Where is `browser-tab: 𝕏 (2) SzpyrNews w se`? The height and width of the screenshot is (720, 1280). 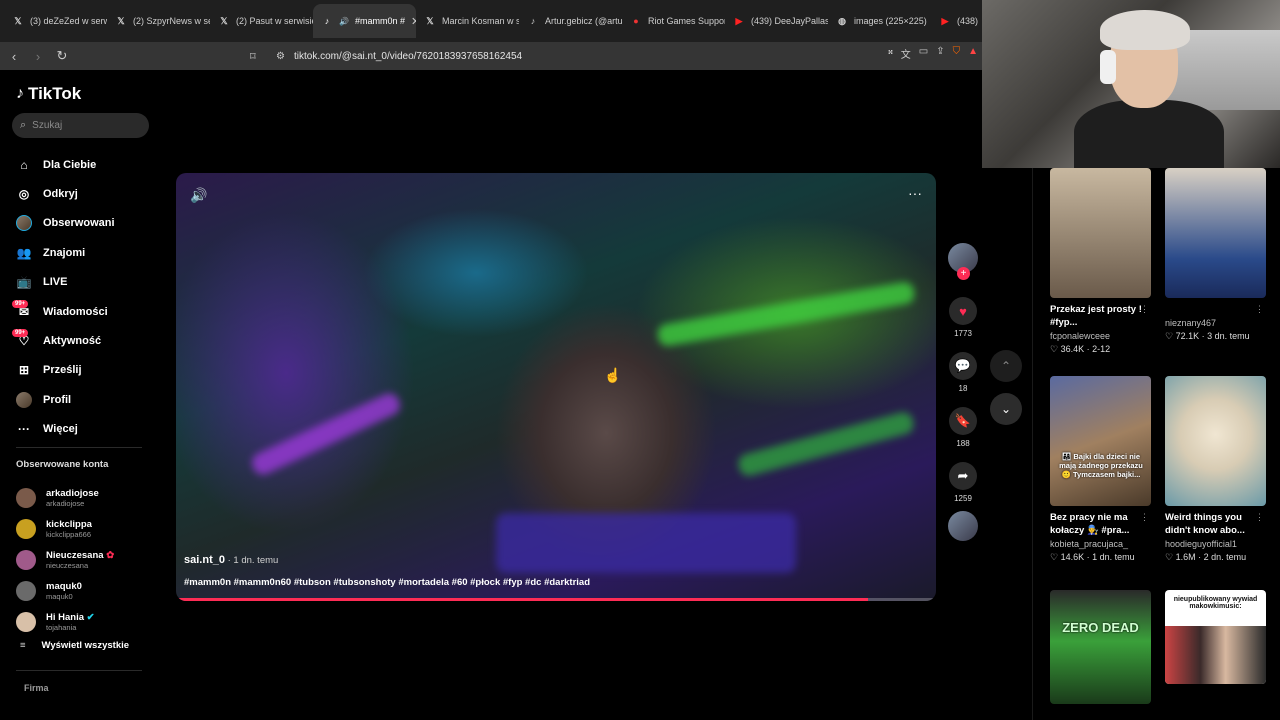 browser-tab: 𝕏 (2) SzpyrNews w se is located at coordinates (158, 21).